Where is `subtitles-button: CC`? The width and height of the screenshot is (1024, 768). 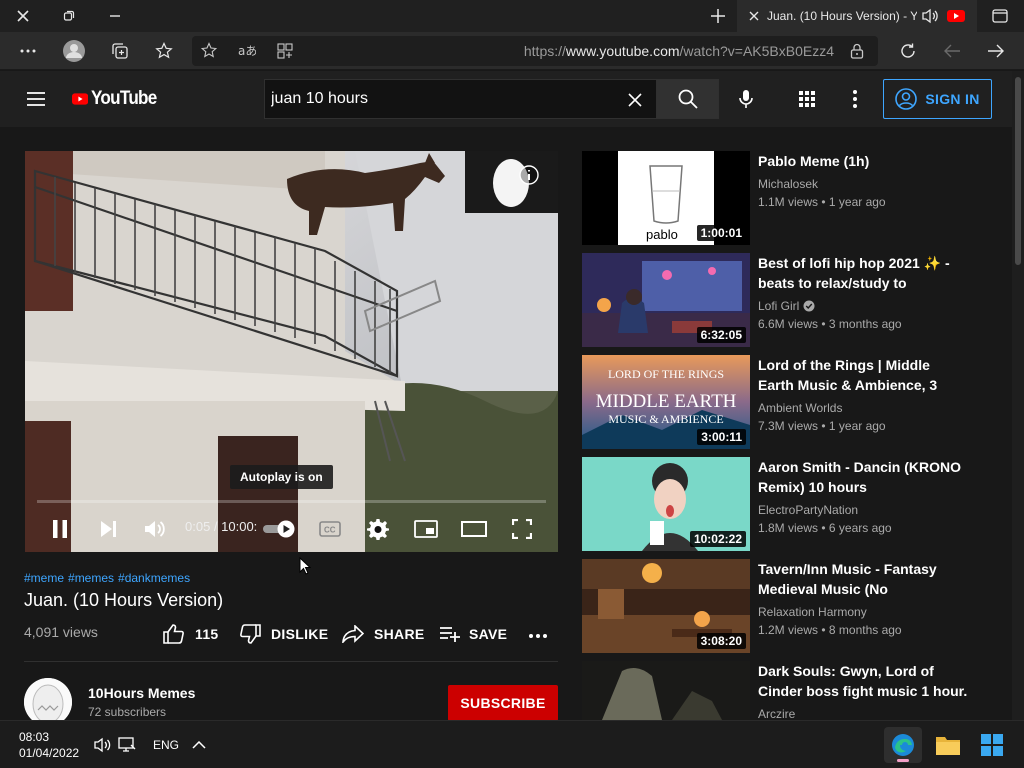 subtitles-button: CC is located at coordinates (330, 529).